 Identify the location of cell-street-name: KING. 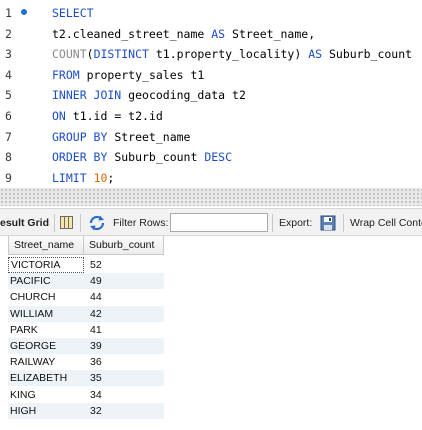
(46, 395).